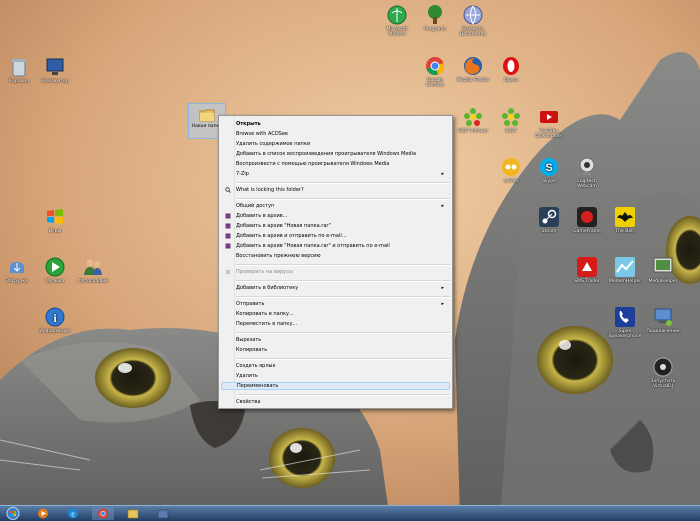 This screenshot has width=700, height=521. Describe the element at coordinates (511, 69) in the screenshot. I see `desktop-icon-opera: Opera` at that location.